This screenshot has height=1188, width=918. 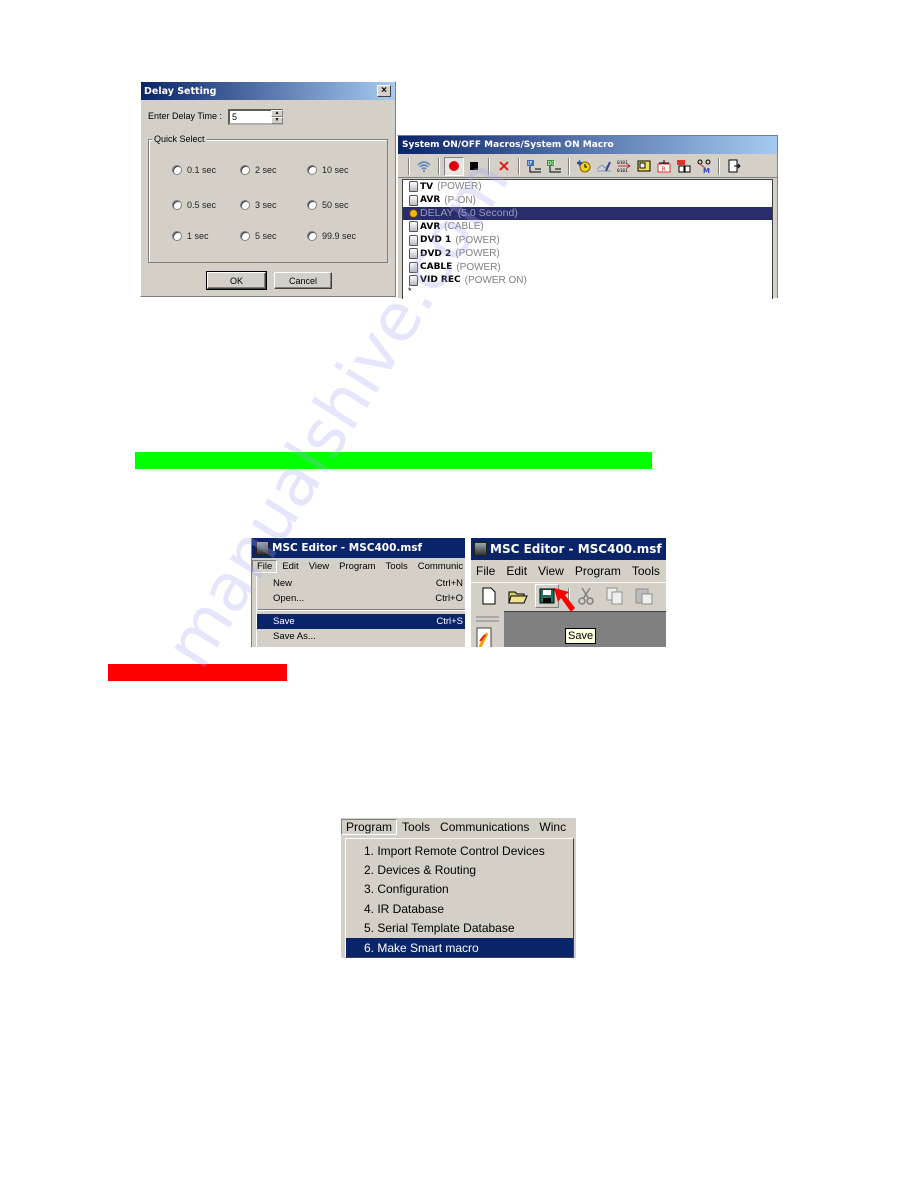 What do you see at coordinates (361, 621) in the screenshot?
I see `menu-item-save: Save Ctrl+S` at bounding box center [361, 621].